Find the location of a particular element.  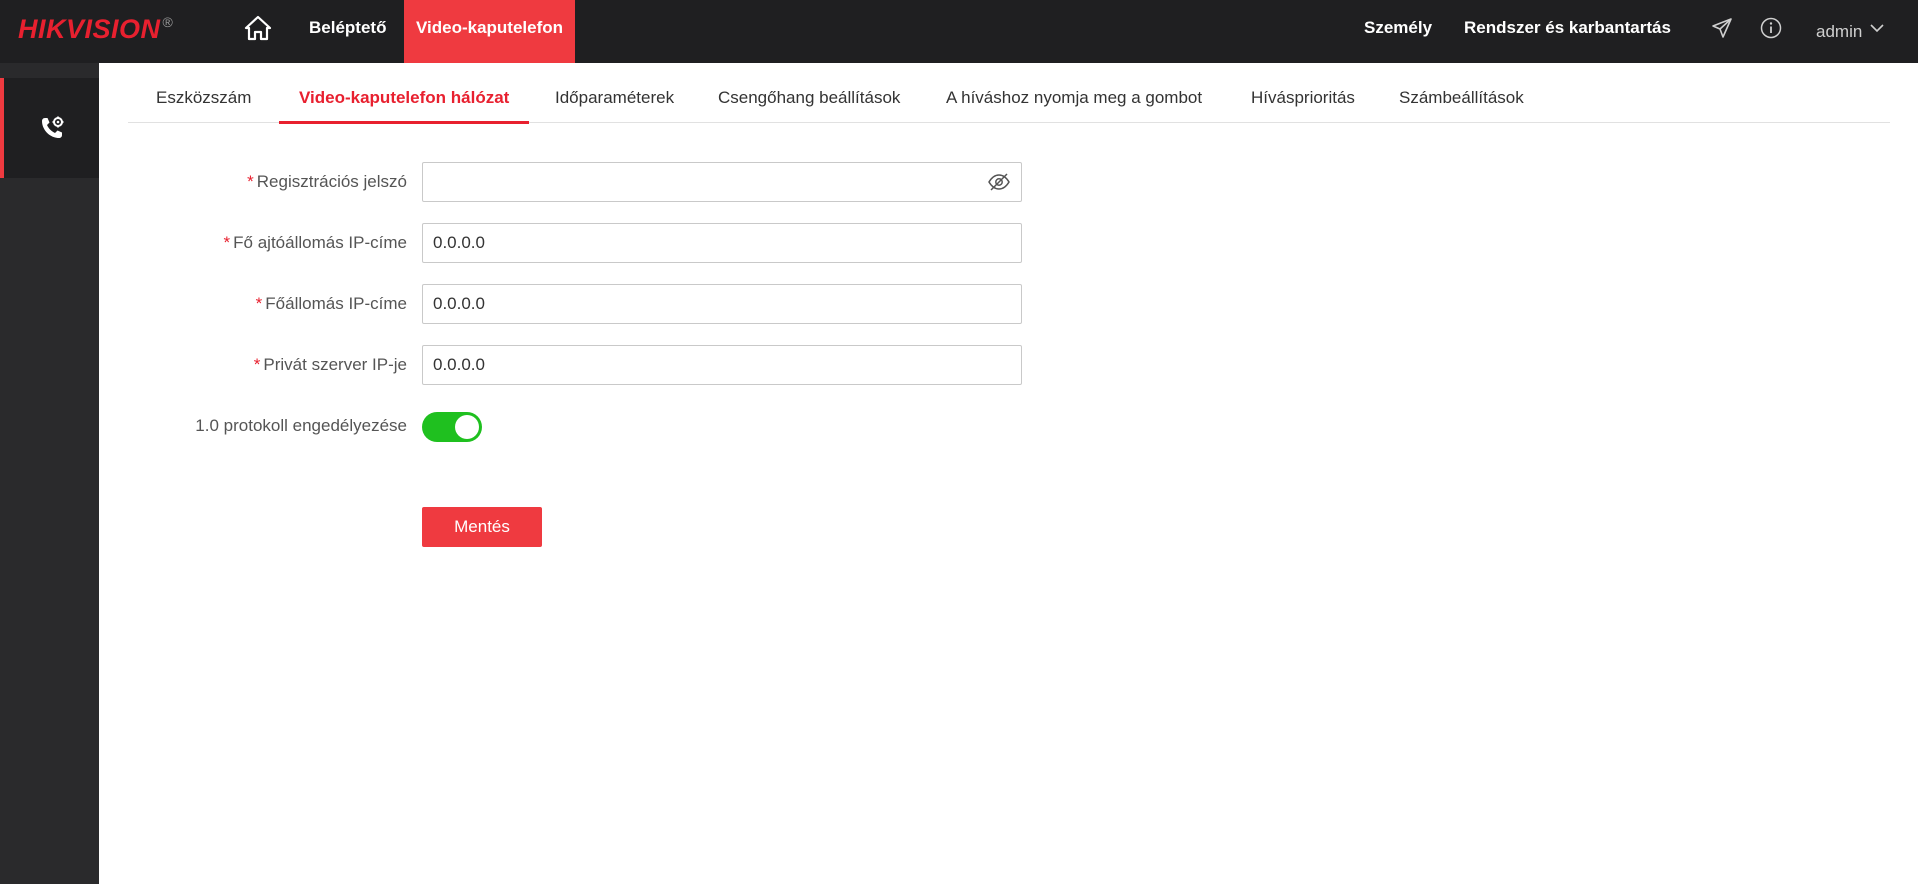

phone-settings-icon is located at coordinates (52, 127).